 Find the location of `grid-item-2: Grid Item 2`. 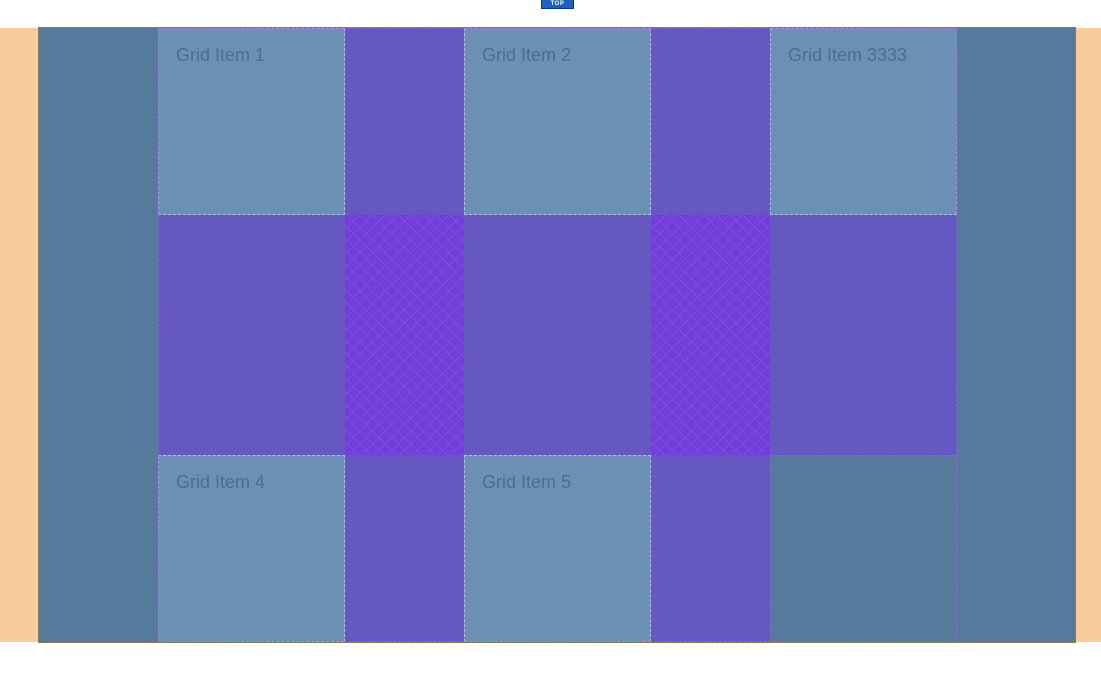

grid-item-2: Grid Item 2 is located at coordinates (557, 121).